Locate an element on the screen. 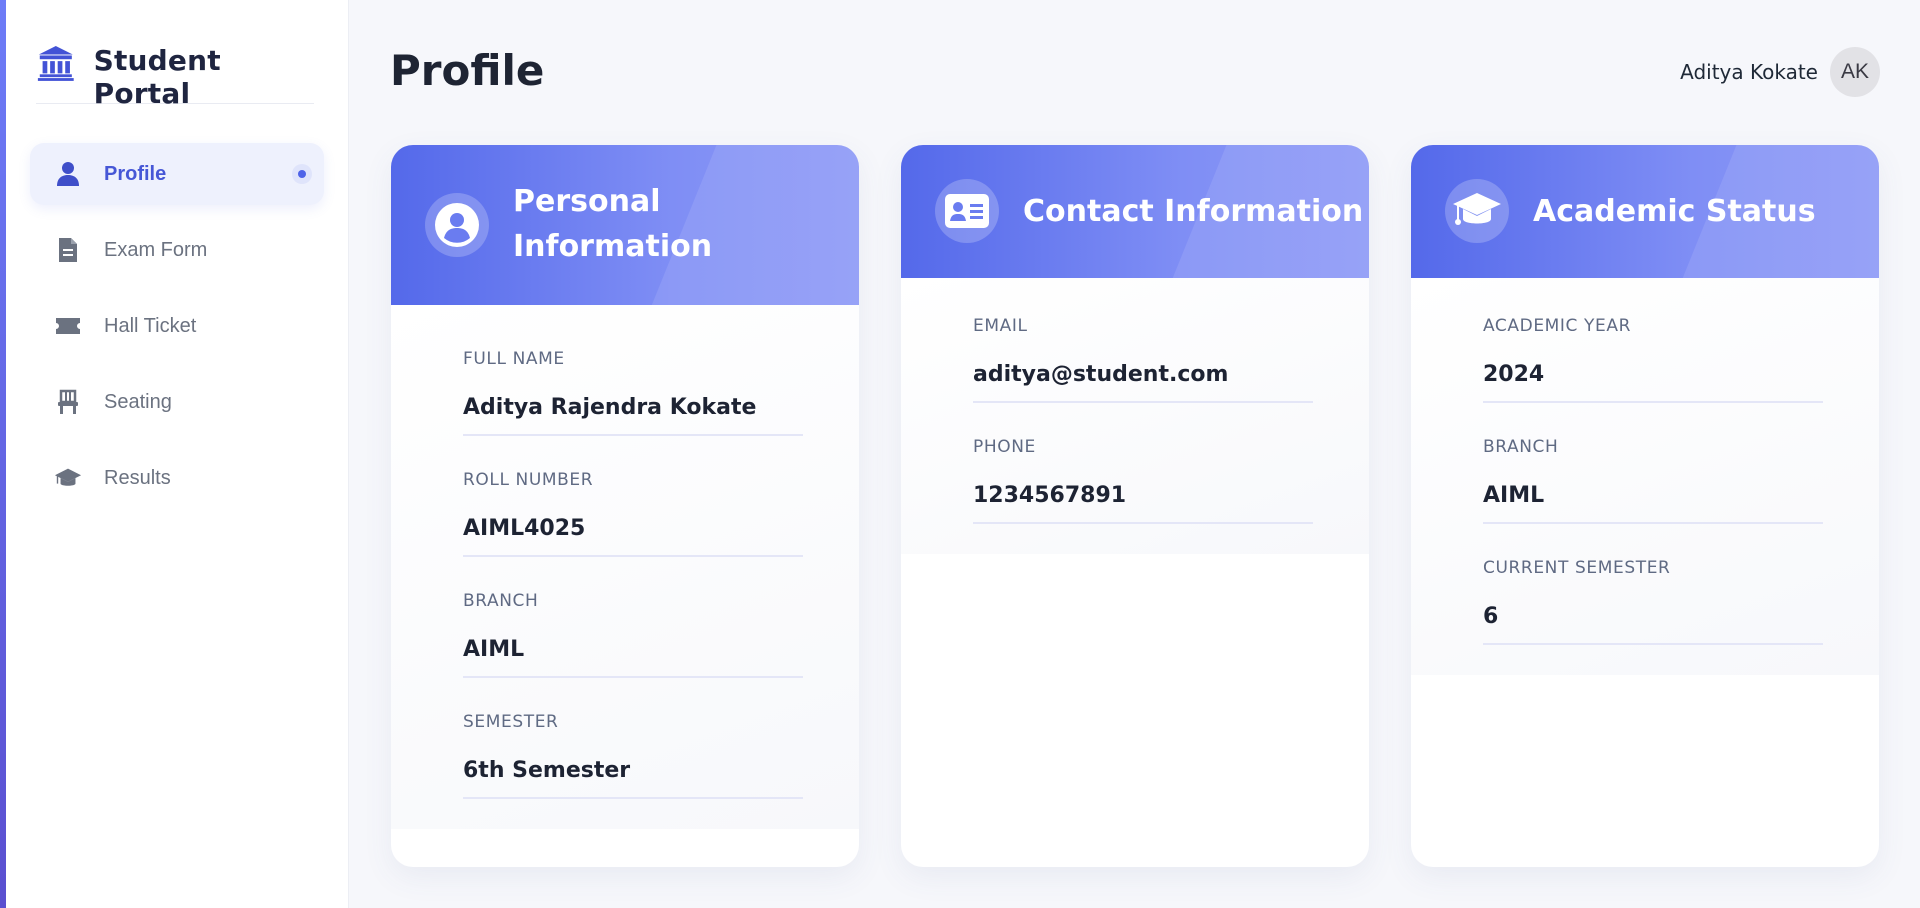 The height and width of the screenshot is (908, 1920). card-header: Personal Information is located at coordinates (625, 225).